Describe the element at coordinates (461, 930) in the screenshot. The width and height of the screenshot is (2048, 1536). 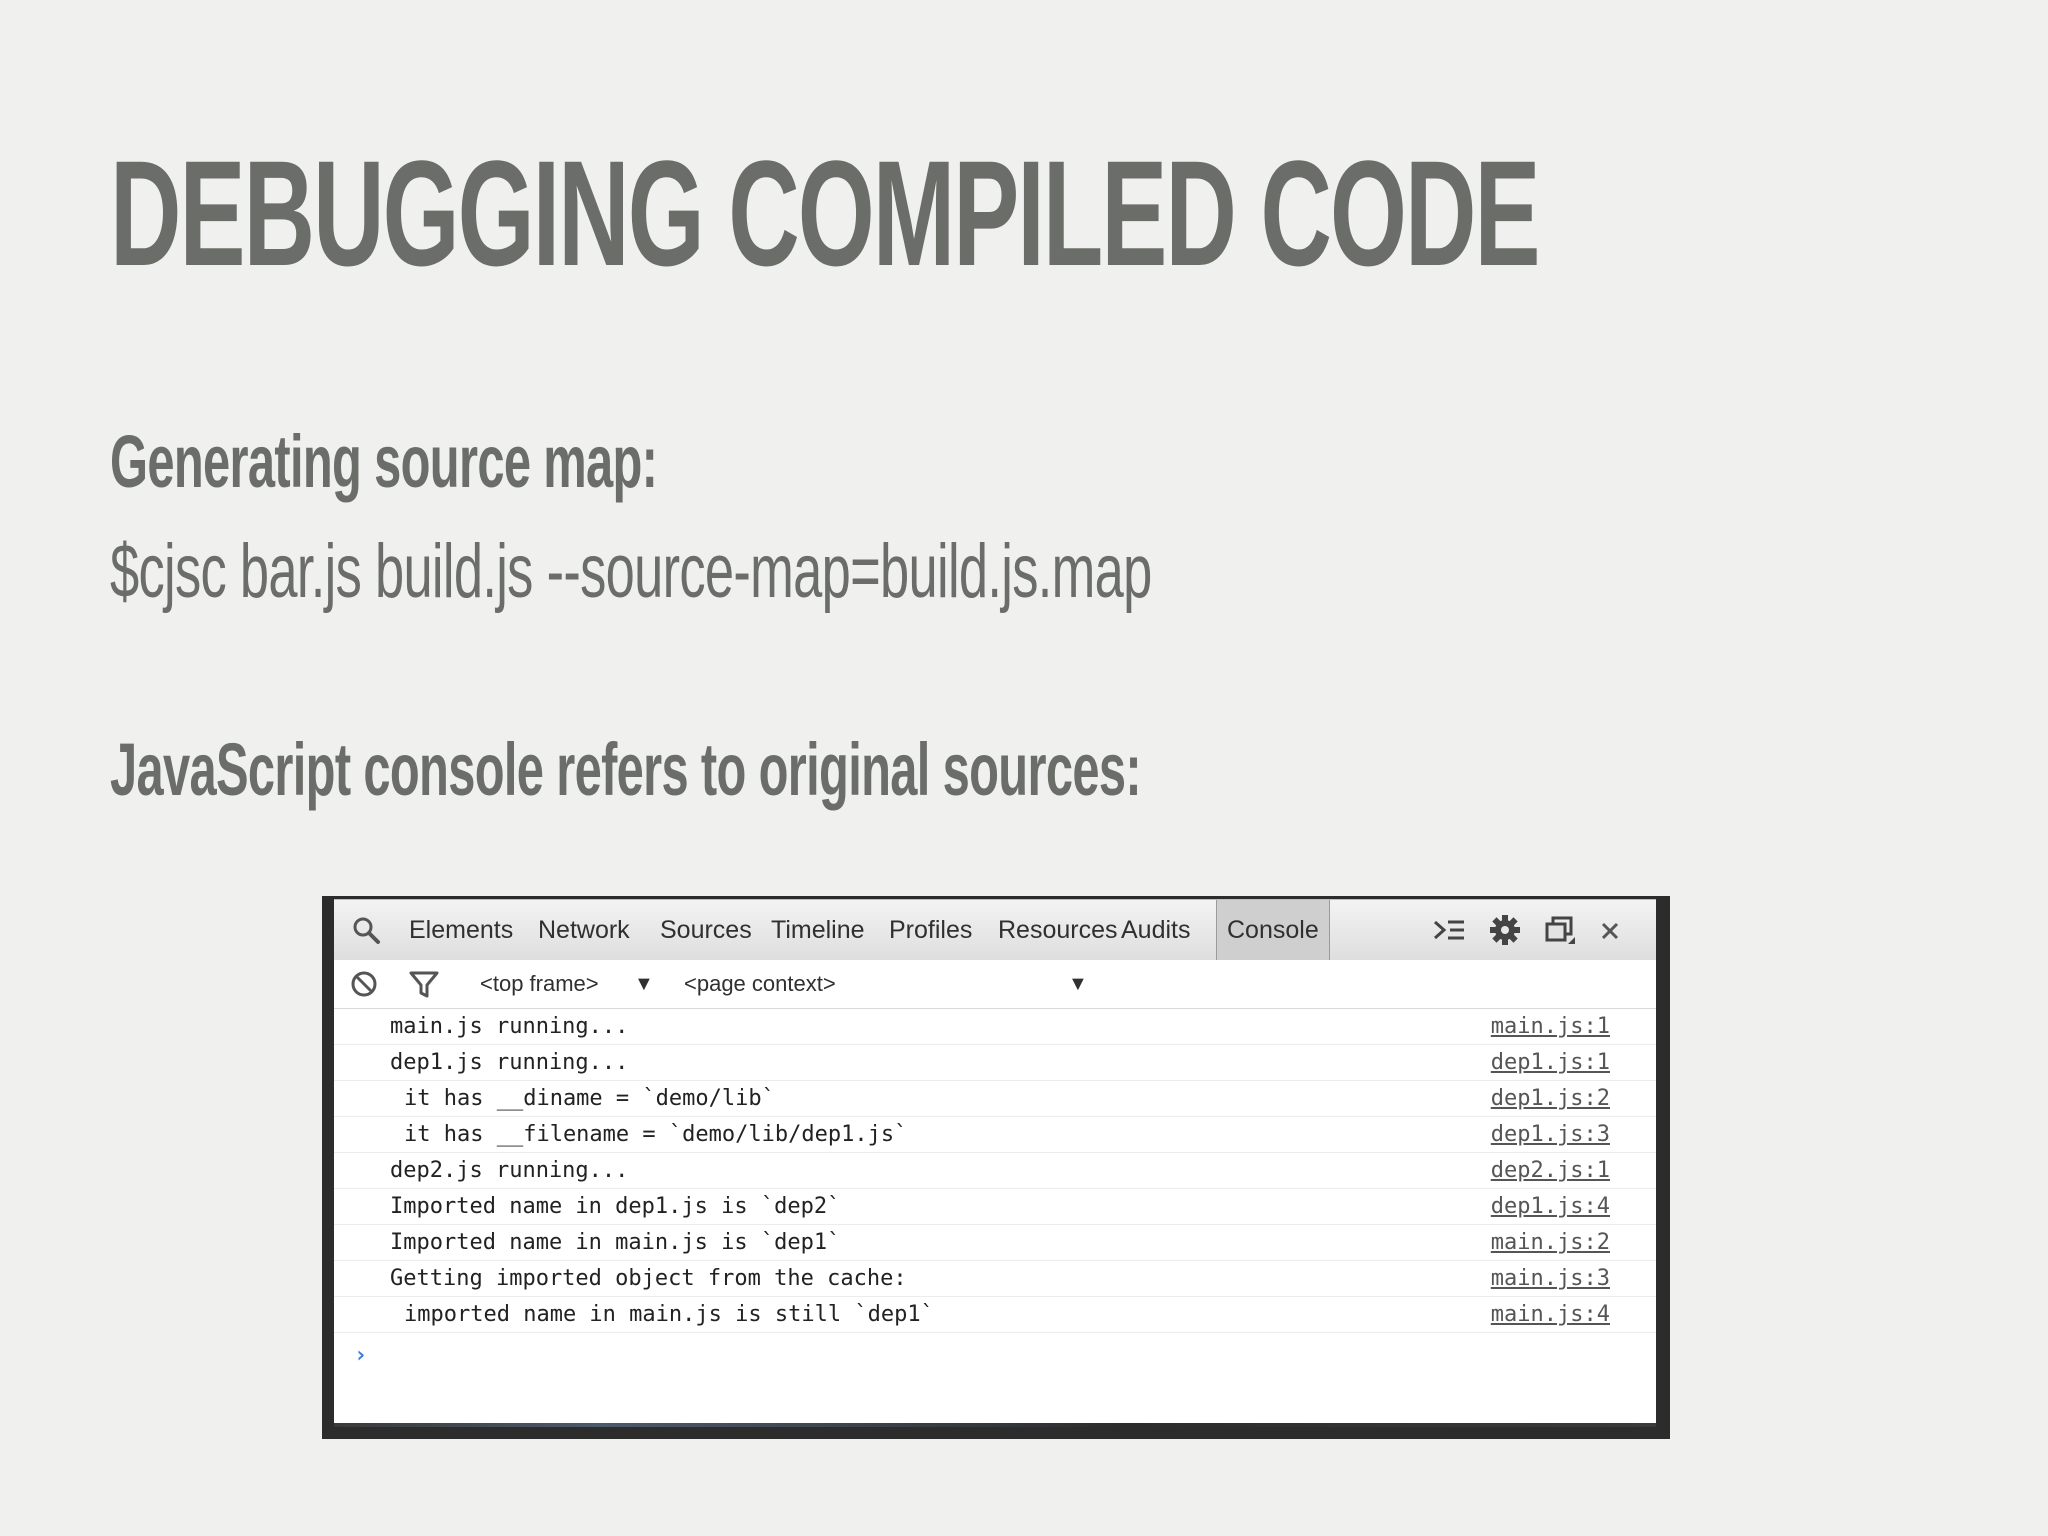
I see `tab-elements: Elements` at that location.